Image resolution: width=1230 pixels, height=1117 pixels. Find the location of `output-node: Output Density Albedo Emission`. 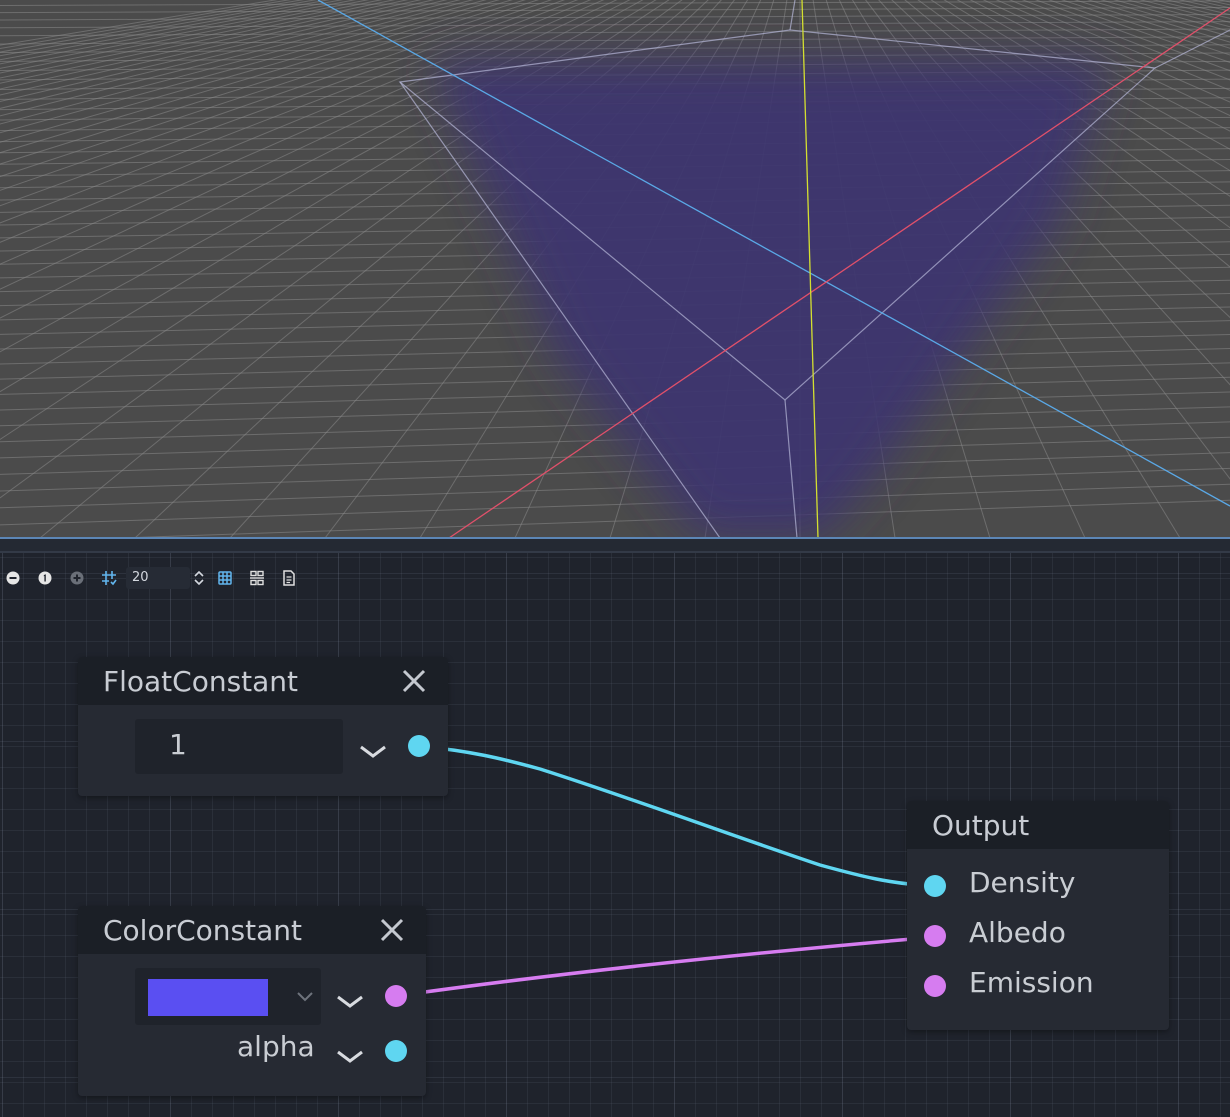

output-node: Output Density Albedo Emission is located at coordinates (1038, 915).